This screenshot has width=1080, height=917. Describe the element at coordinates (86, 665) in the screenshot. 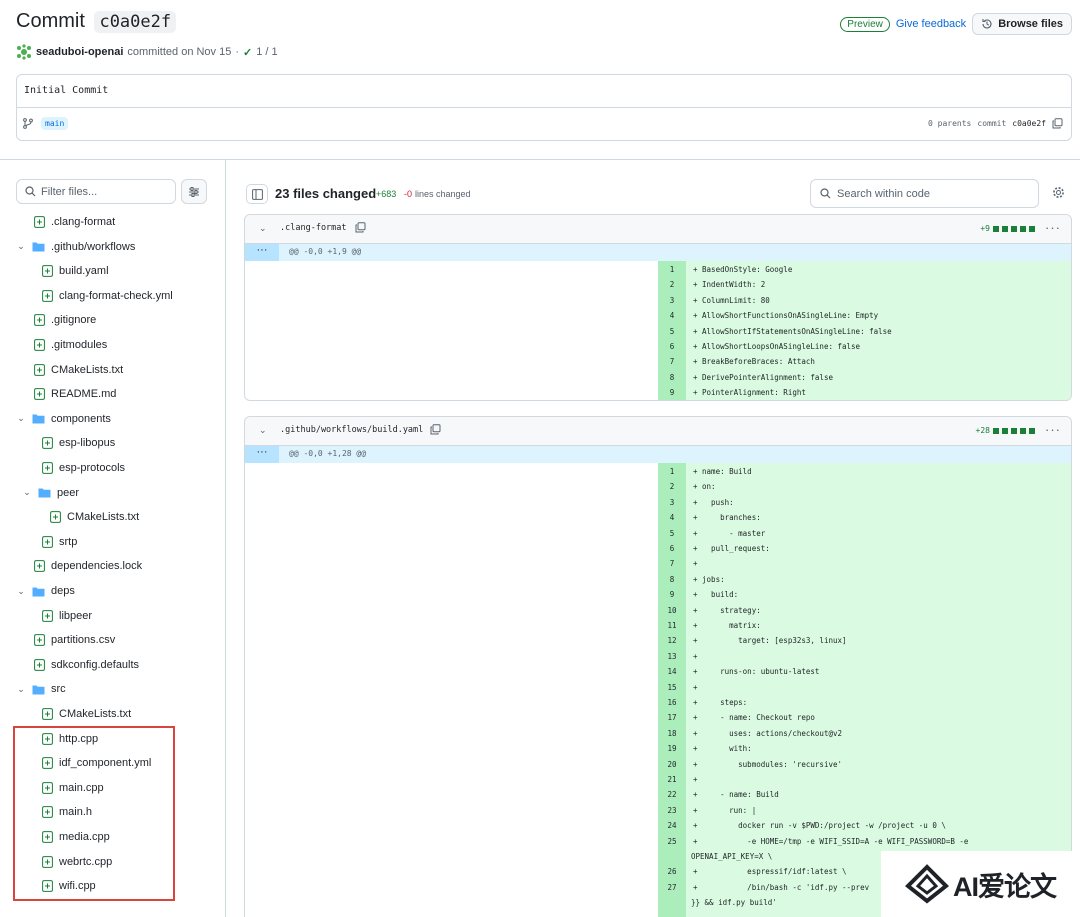

I see `tree-file: sdkconfig.defaults` at that location.